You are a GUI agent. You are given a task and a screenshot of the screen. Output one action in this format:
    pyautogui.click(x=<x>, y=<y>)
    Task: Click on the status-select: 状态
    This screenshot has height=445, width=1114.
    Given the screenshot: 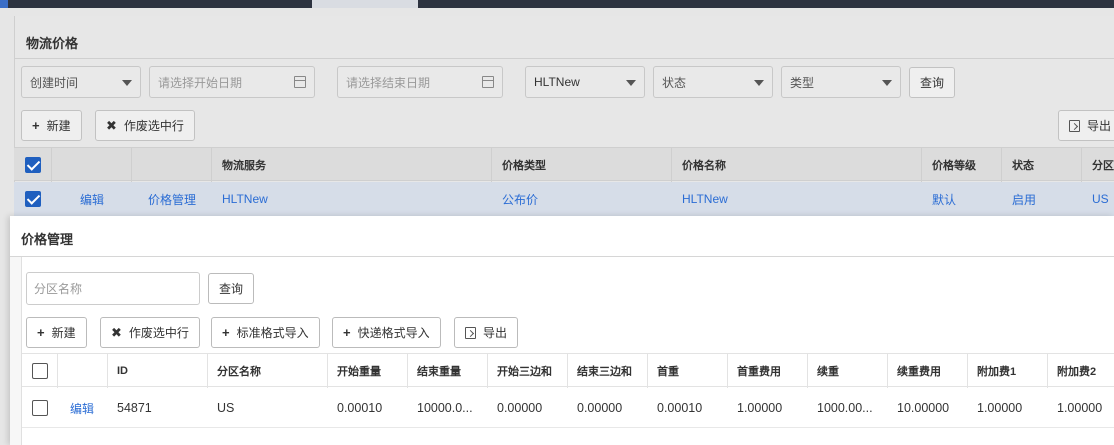 What is the action you would take?
    pyautogui.click(x=713, y=82)
    